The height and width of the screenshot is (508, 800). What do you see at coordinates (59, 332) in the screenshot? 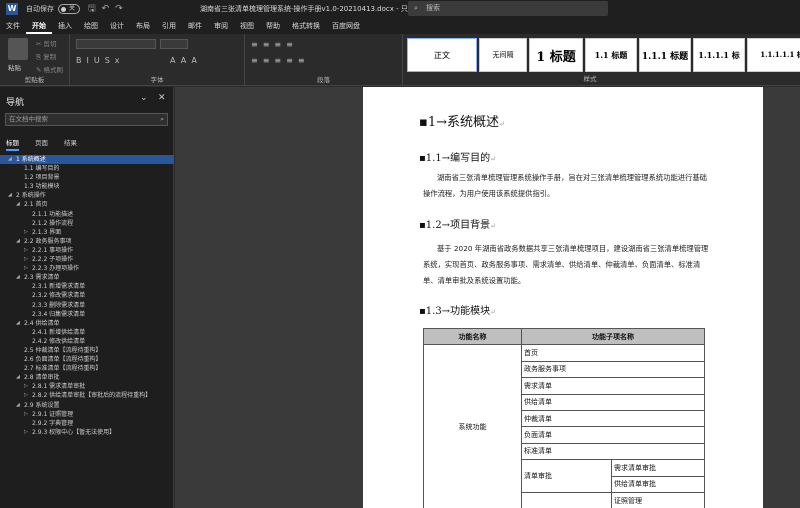
I see `nav-heading-label: 2.4.1 新增供给清单` at bounding box center [59, 332].